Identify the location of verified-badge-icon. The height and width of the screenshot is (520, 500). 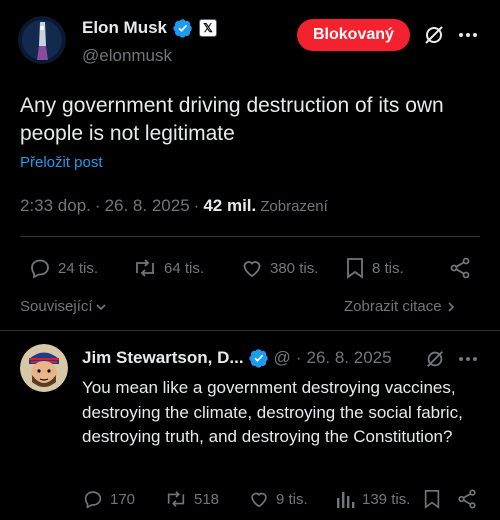
(183, 28).